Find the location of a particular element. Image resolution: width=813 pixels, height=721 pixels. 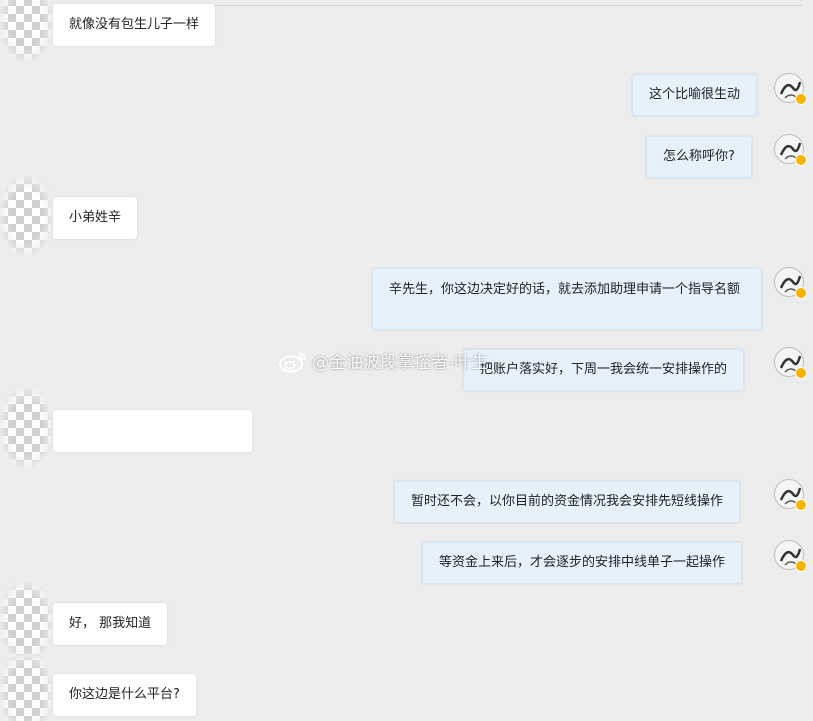

message-text: 暂时还不会，以你目前的资金情况我会安排先短线操作 is located at coordinates (567, 501).